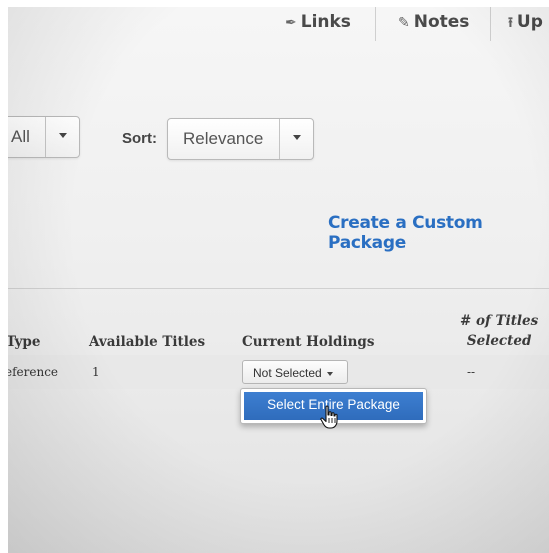 The width and height of the screenshot is (549, 553). I want to click on cell-available-titles: 1, so click(96, 372).